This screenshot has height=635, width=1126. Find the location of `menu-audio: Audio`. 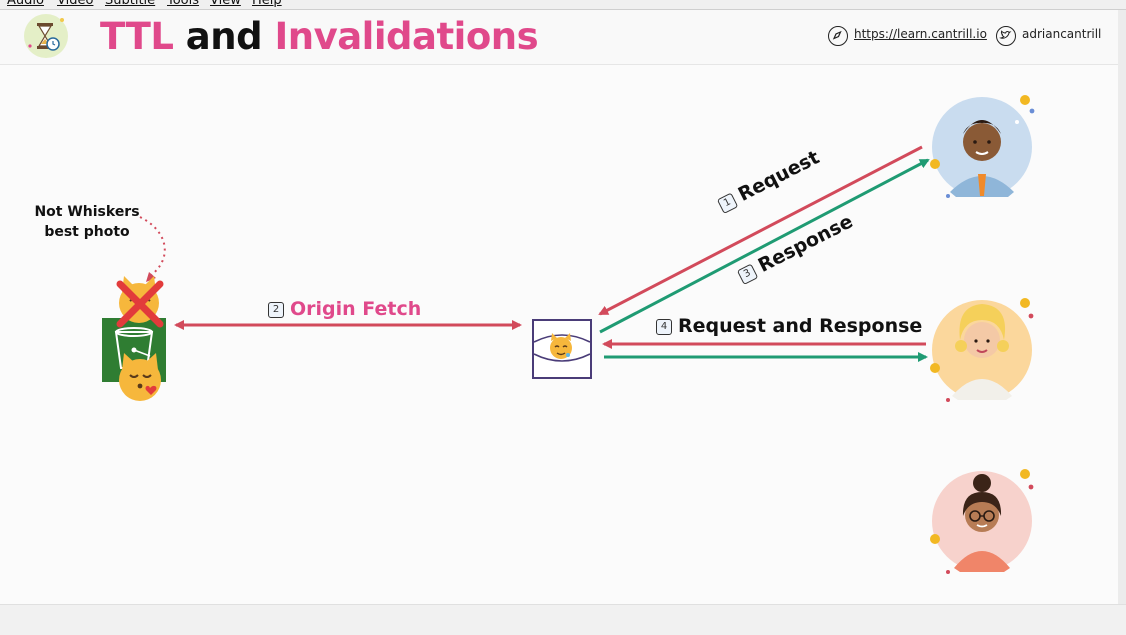

menu-audio: Audio is located at coordinates (25, 4).